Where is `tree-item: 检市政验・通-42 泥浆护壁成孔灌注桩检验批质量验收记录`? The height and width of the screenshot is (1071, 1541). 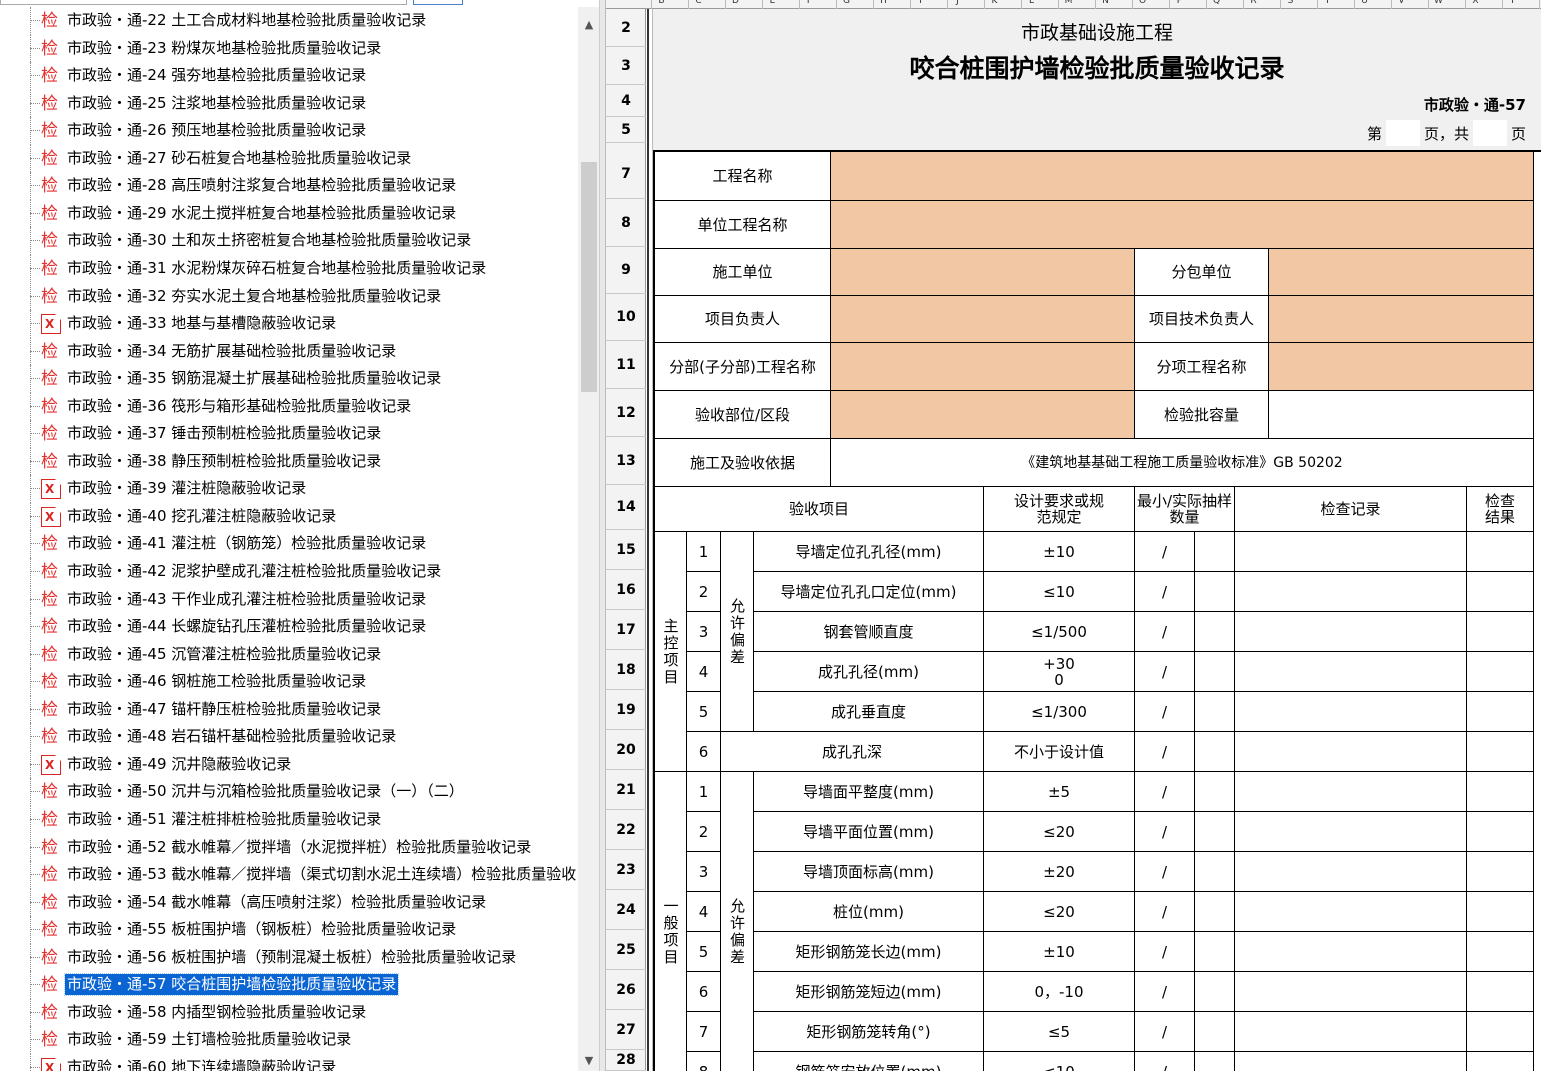 tree-item: 检市政验・通-42 泥浆护壁成孔灌注桩检验批质量验收记录 is located at coordinates (289, 572).